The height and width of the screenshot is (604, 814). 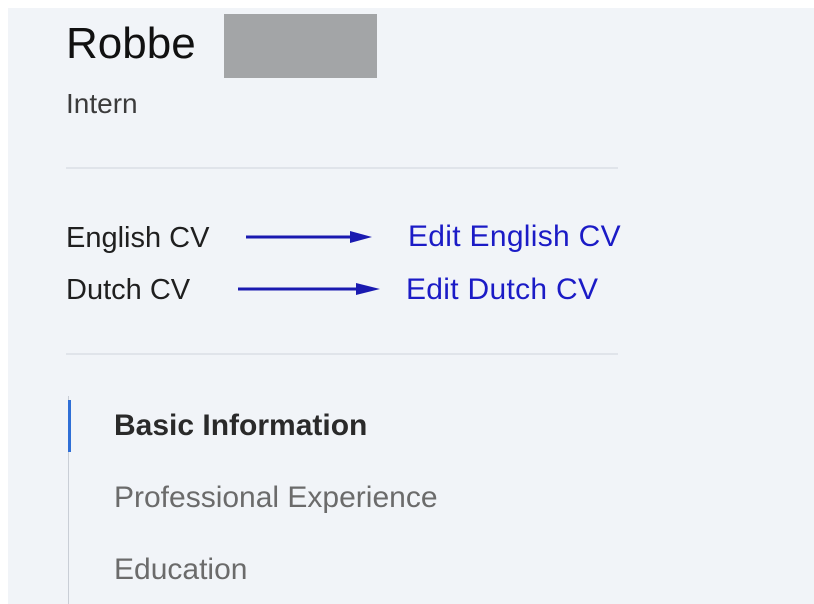 What do you see at coordinates (300, 46) in the screenshot?
I see `redacted-surname` at bounding box center [300, 46].